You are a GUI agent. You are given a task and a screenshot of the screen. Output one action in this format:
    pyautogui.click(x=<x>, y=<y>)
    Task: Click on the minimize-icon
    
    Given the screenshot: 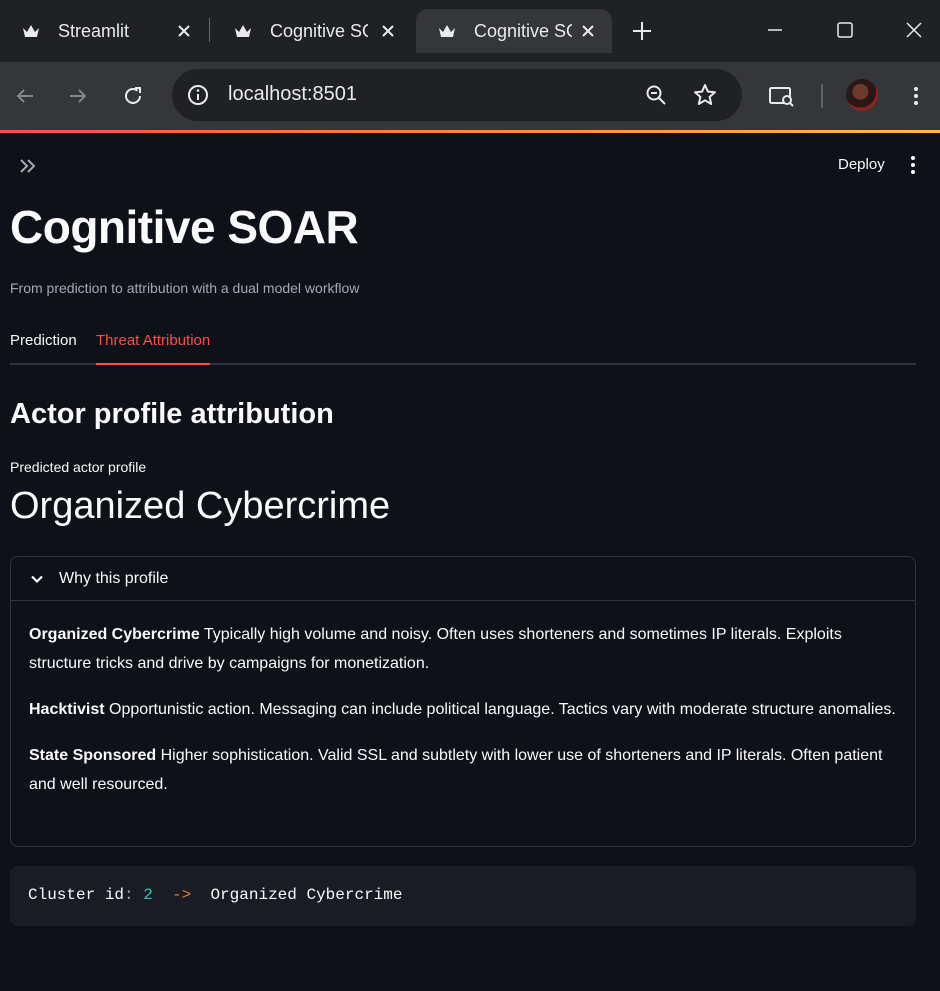 What is the action you would take?
    pyautogui.click(x=775, y=30)
    